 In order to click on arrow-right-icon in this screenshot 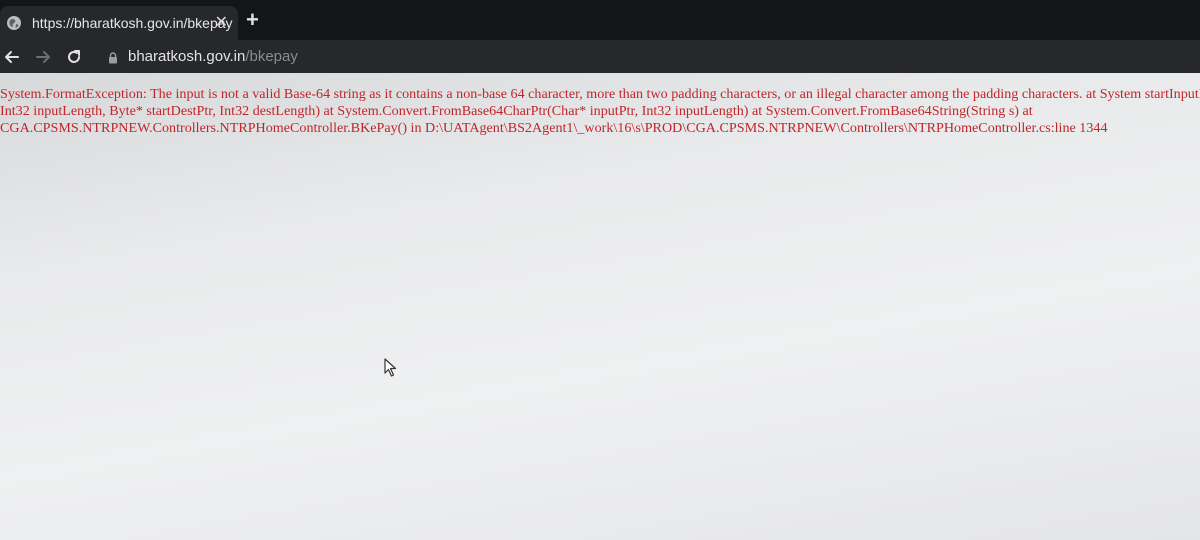, I will do `click(43, 57)`.